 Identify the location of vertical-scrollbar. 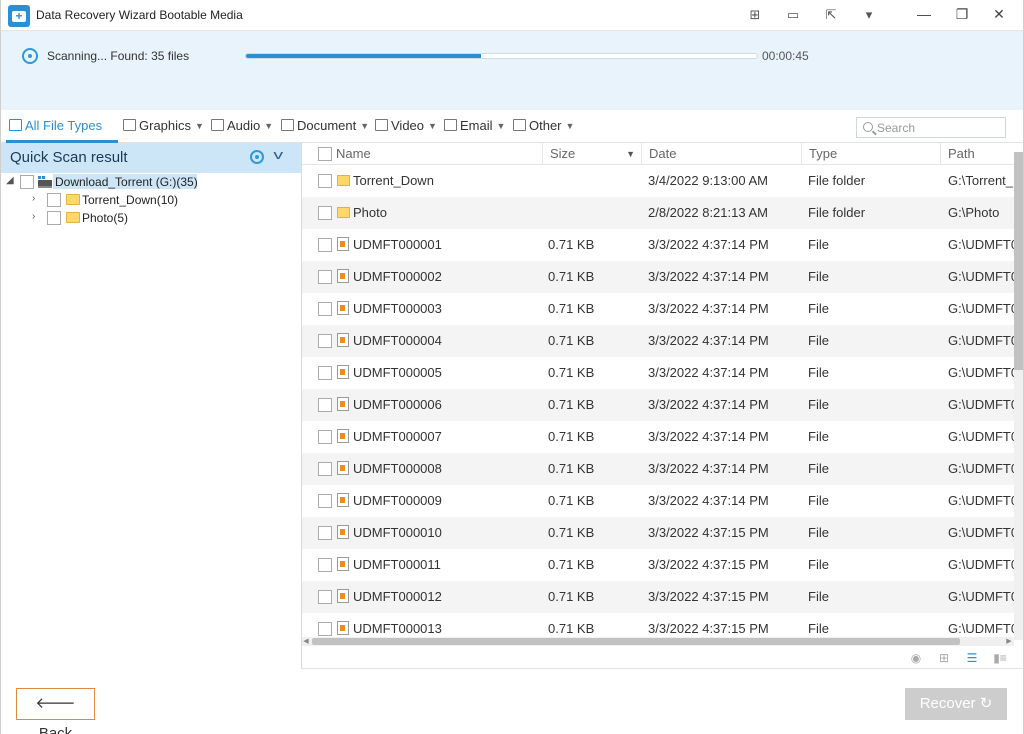
(1018, 396).